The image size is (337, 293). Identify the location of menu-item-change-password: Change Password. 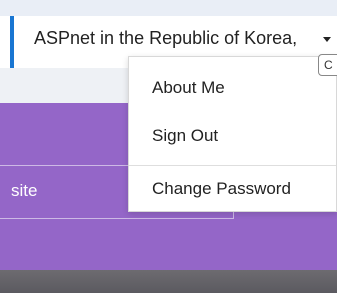
(232, 189).